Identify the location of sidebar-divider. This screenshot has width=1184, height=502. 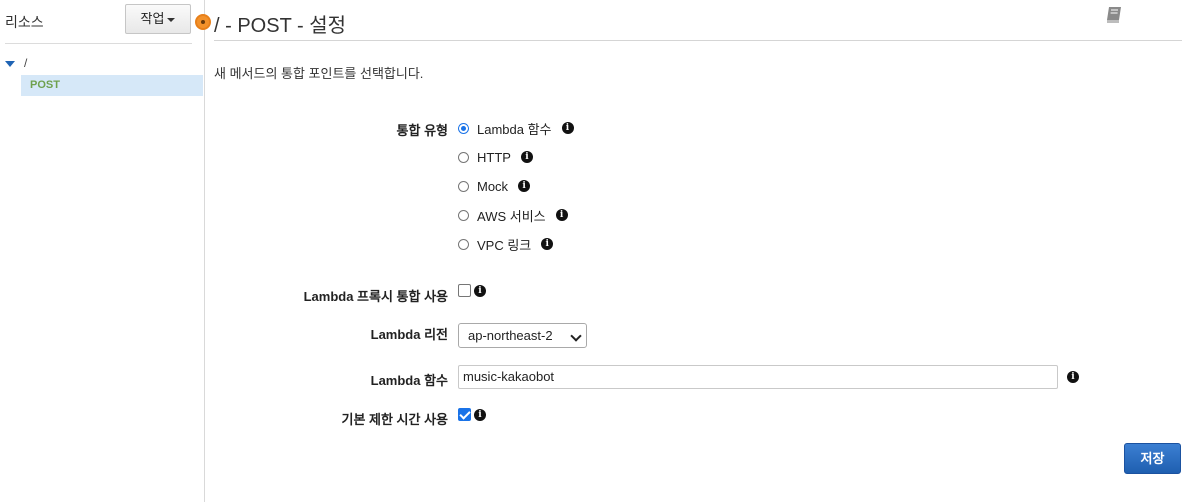
(98, 43).